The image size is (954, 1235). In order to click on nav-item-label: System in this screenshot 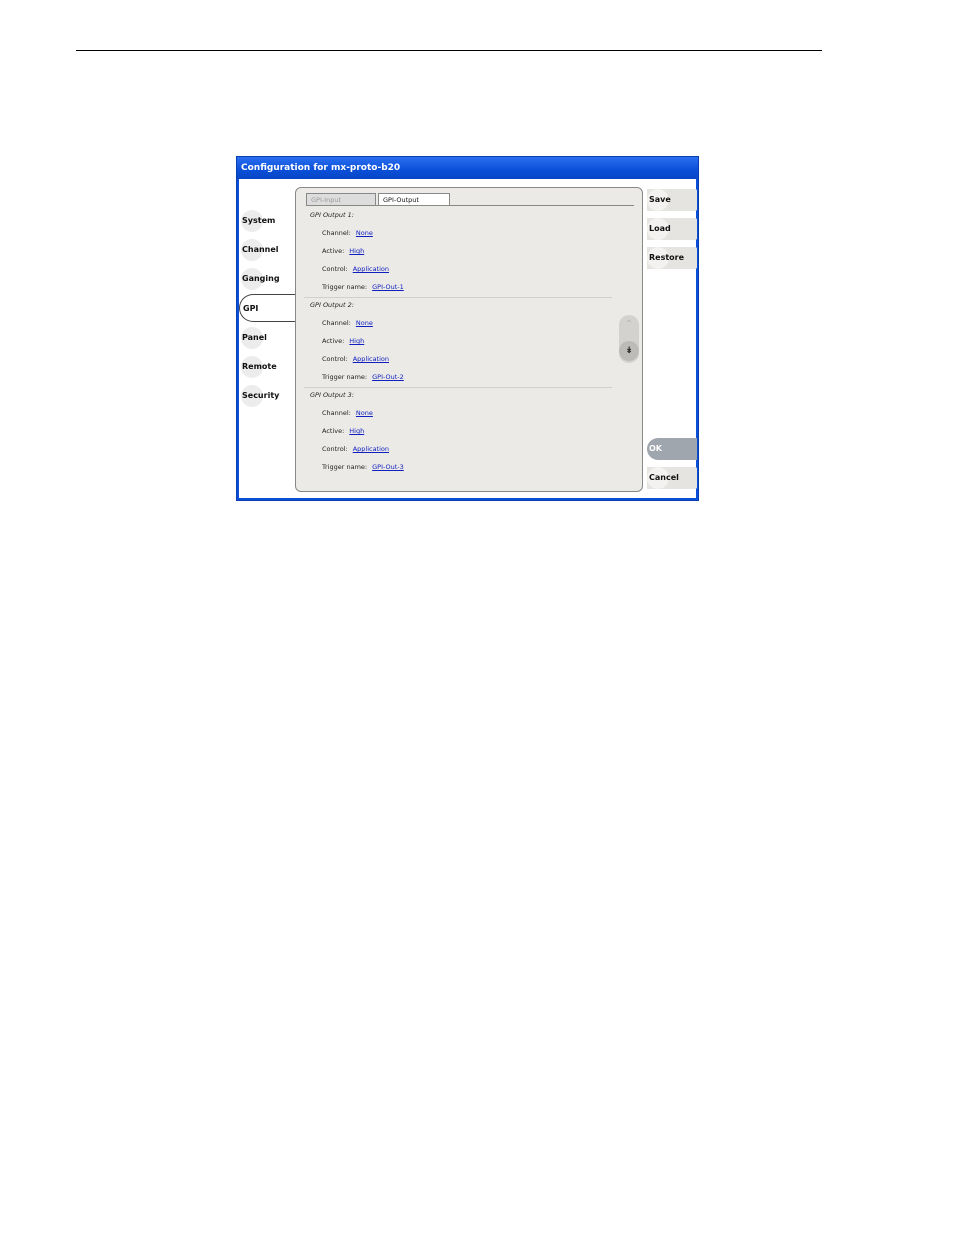, I will do `click(259, 220)`.